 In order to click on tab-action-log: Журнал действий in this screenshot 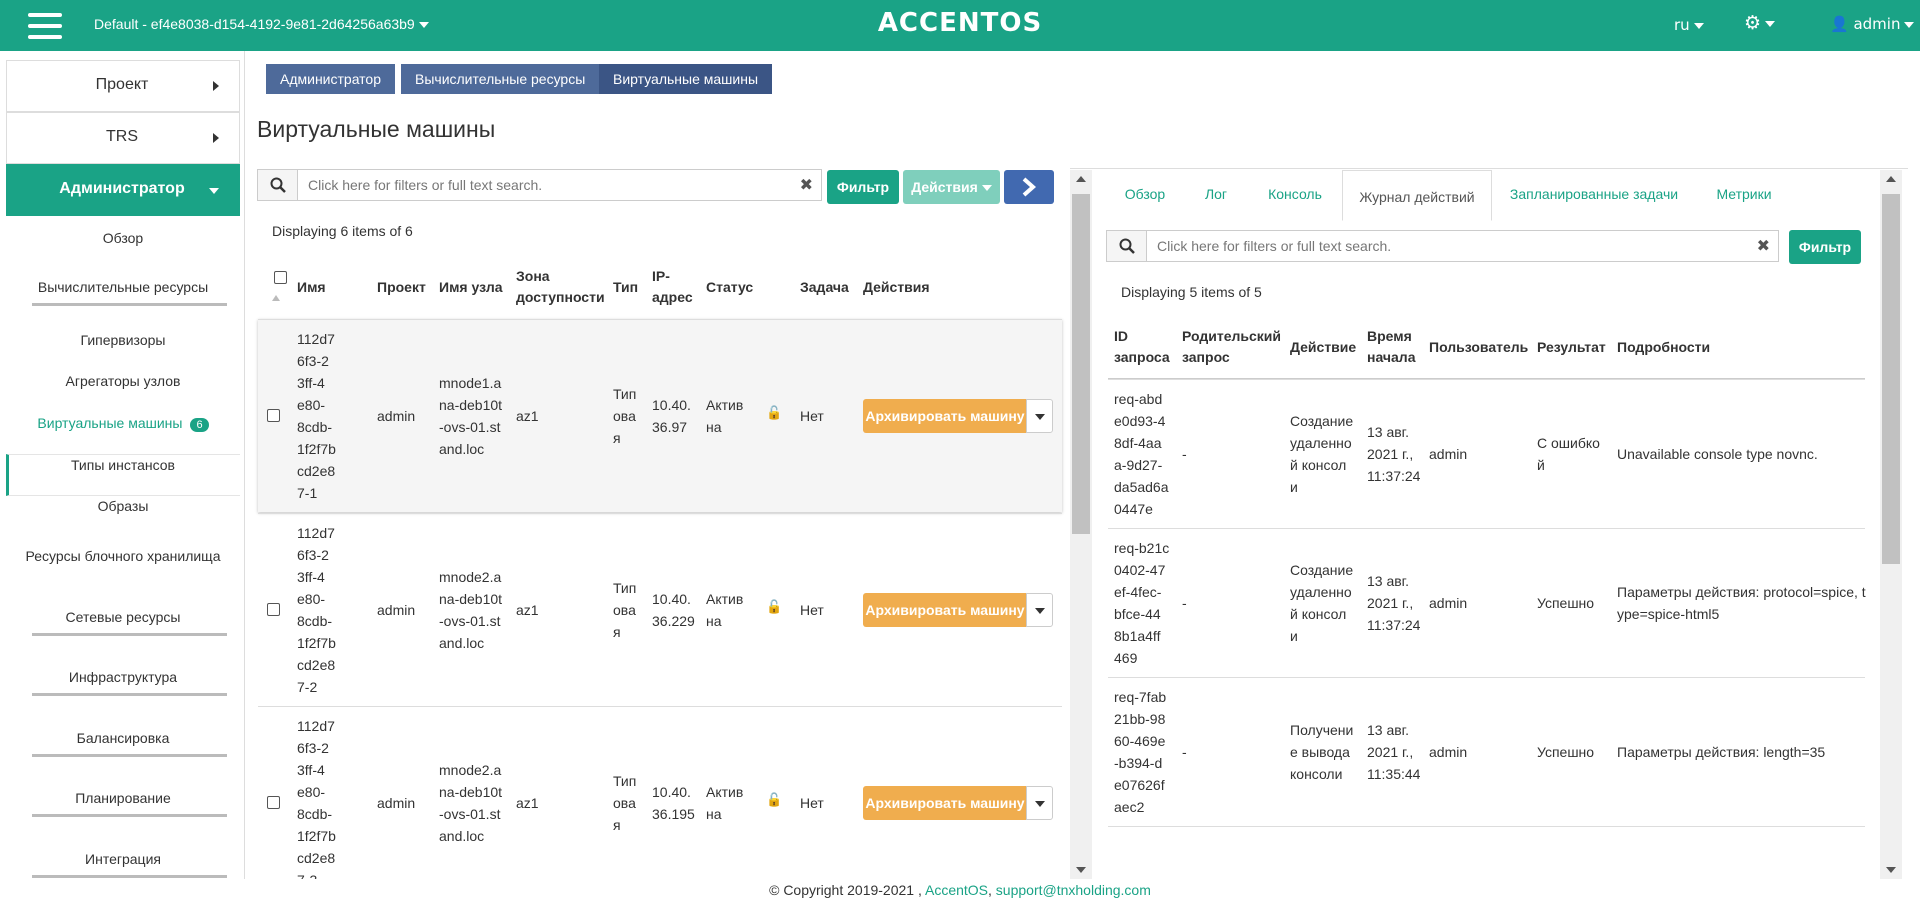, I will do `click(1417, 195)`.